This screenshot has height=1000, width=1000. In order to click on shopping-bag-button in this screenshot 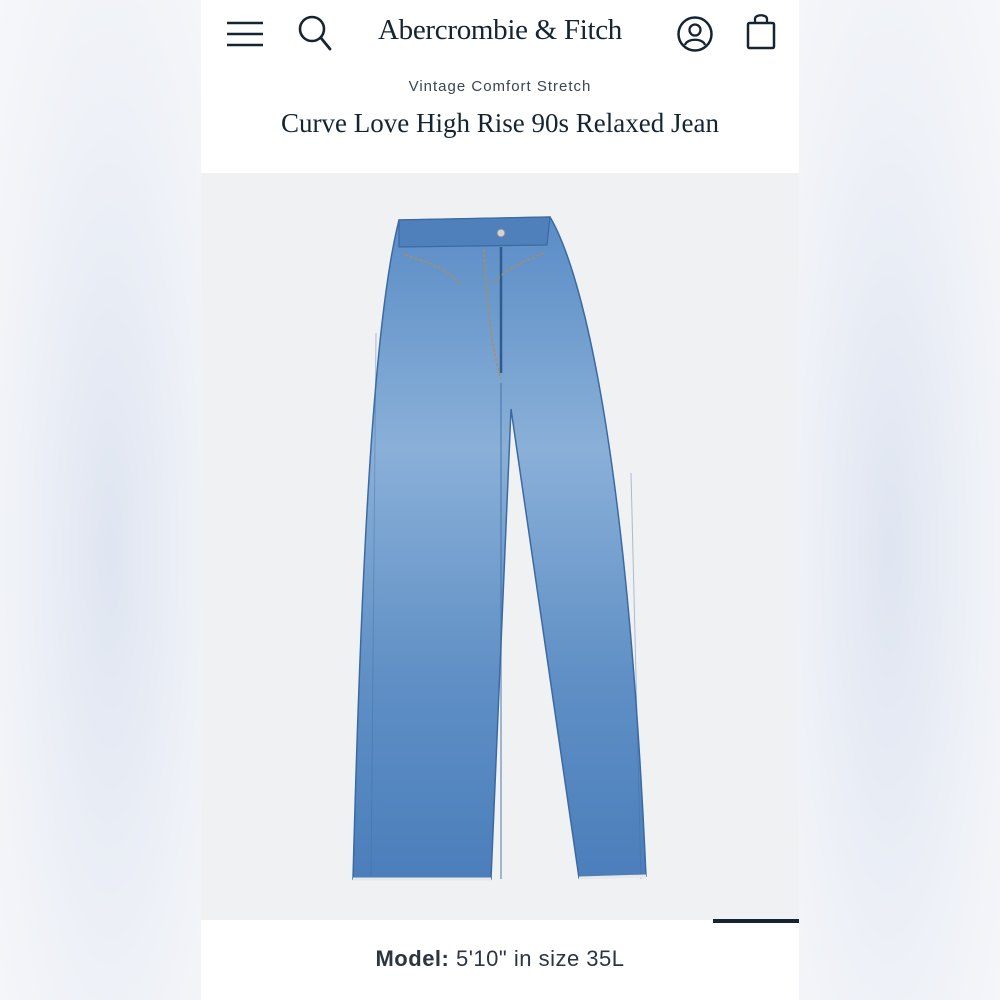, I will do `click(761, 31)`.